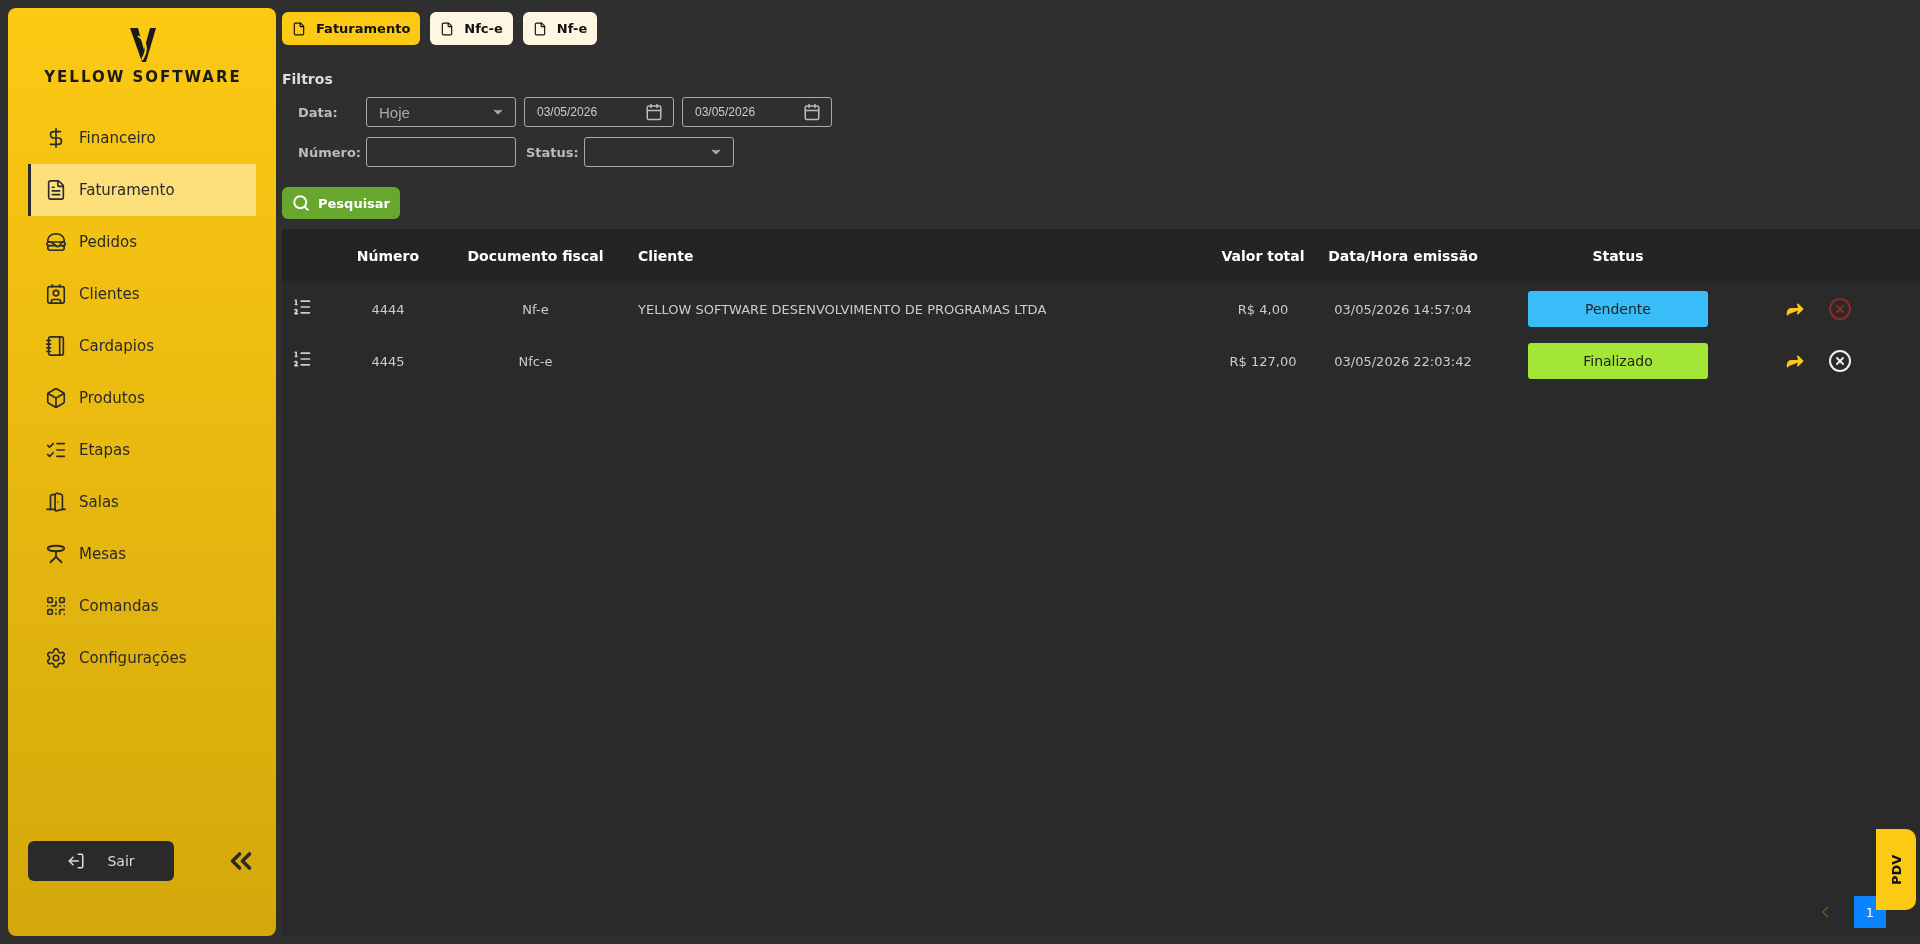 The width and height of the screenshot is (1920, 944). I want to click on box-icon, so click(56, 398).